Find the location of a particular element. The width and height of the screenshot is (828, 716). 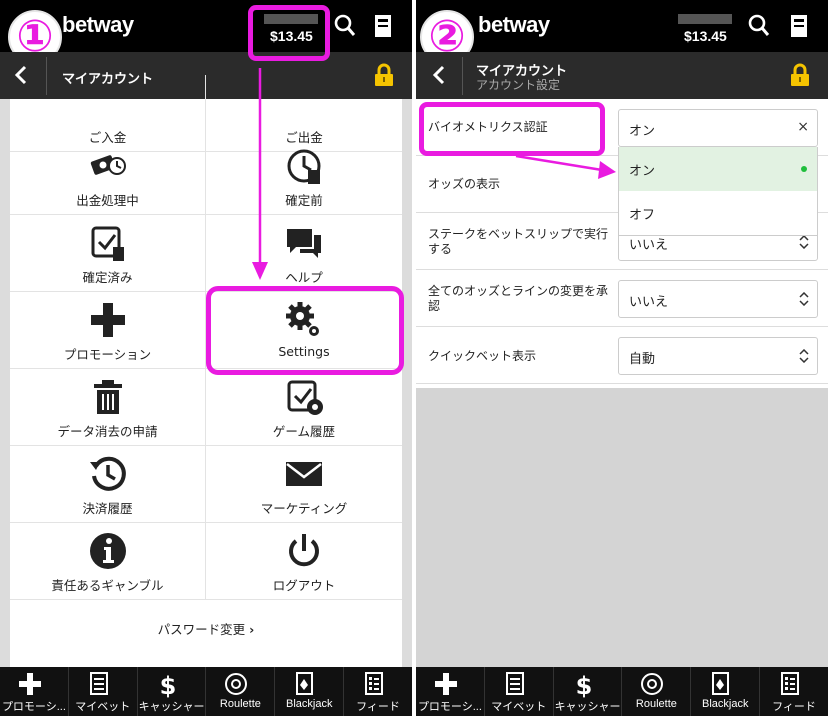

menu-item-marketing: マーケティング is located at coordinates (304, 484).